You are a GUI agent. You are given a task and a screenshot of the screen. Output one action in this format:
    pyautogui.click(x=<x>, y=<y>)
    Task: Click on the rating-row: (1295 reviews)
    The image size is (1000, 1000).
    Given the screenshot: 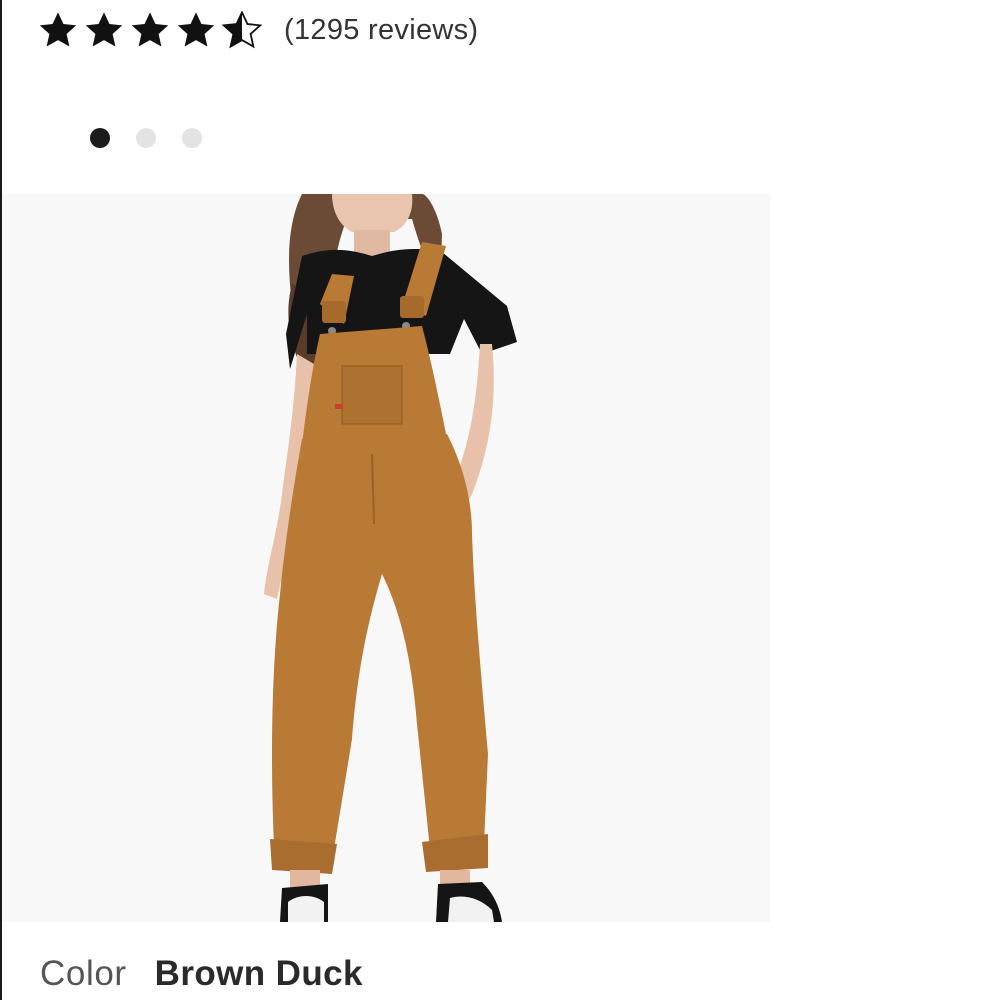 What is the action you would take?
    pyautogui.click(x=258, y=30)
    